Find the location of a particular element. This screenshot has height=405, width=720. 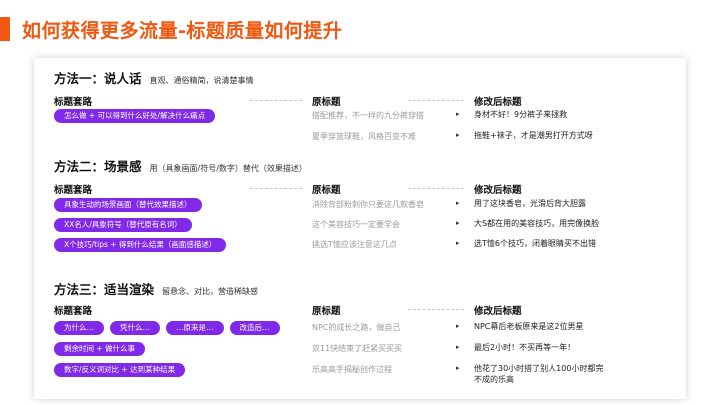

original-title: 这个美容技巧一定要学会 is located at coordinates (356, 224).